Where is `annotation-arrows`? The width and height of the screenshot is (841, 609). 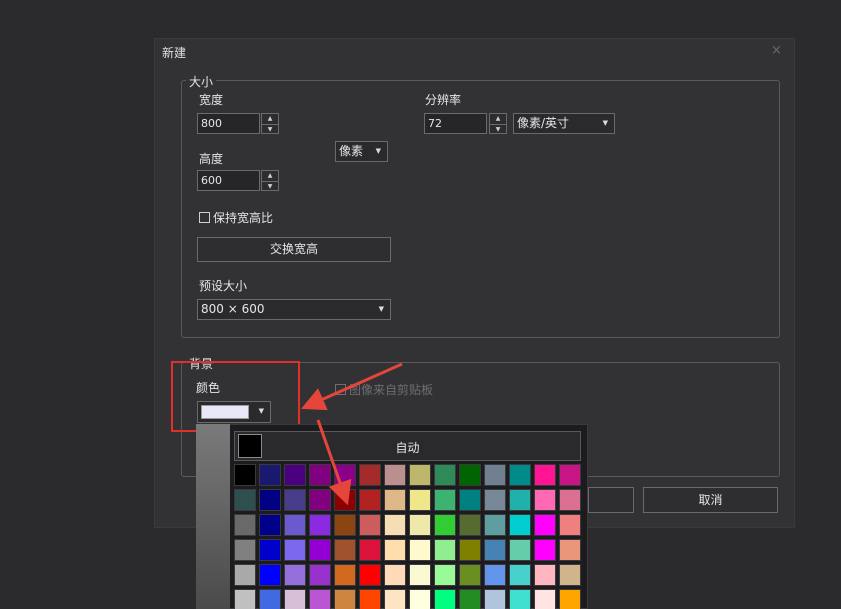 annotation-arrows is located at coordinates (352, 434).